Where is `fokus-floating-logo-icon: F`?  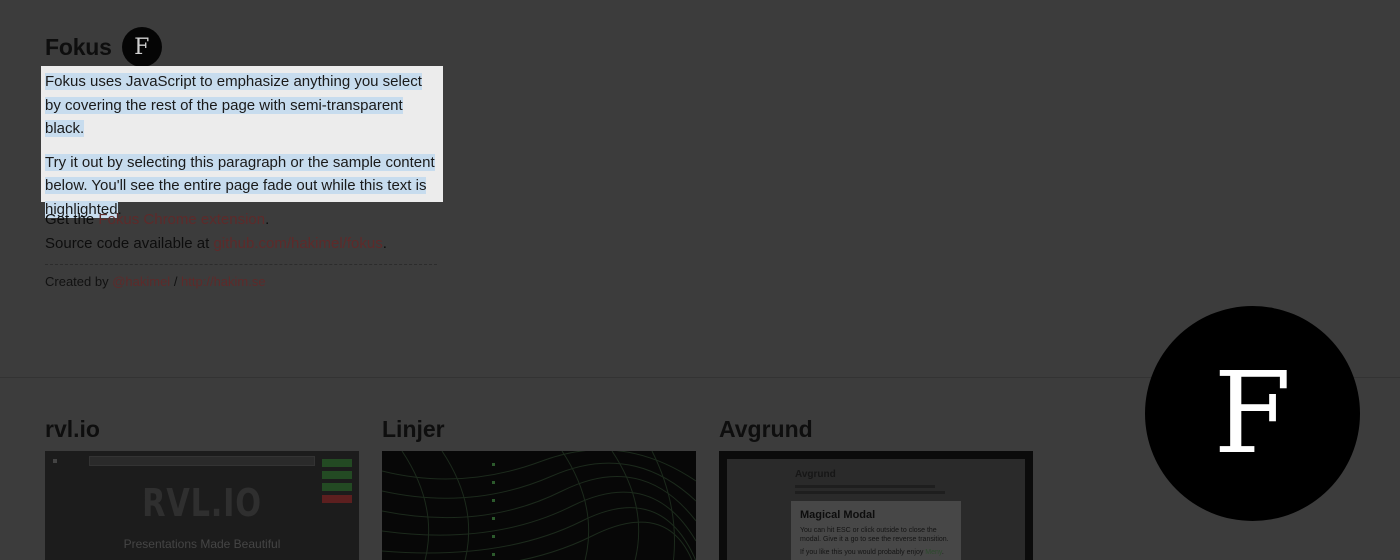 fokus-floating-logo-icon: F is located at coordinates (1252, 413).